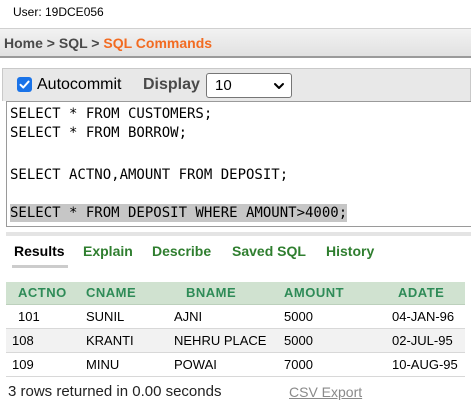 Image resolution: width=471 pixels, height=403 pixels. I want to click on table-cell: KRANTI, so click(125, 340).